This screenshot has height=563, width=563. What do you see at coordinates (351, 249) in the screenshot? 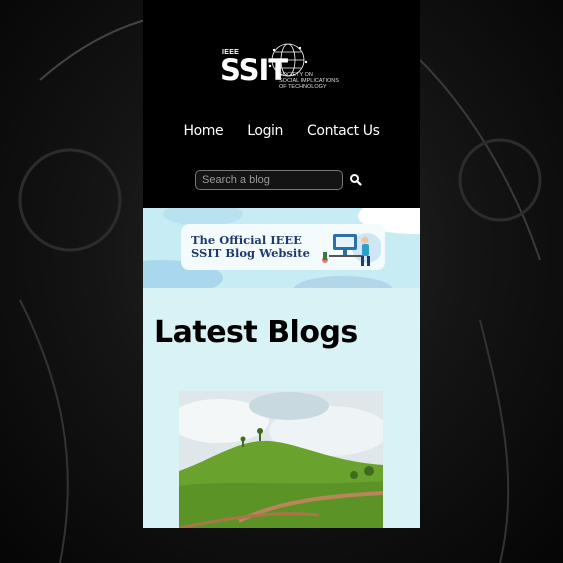
I see `person-at-computer-illustration` at bounding box center [351, 249].